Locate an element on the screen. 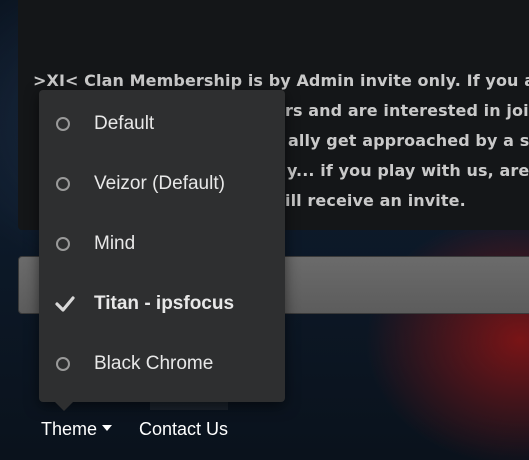  theme-option-label: Titan - ipsfocus is located at coordinates (164, 303).